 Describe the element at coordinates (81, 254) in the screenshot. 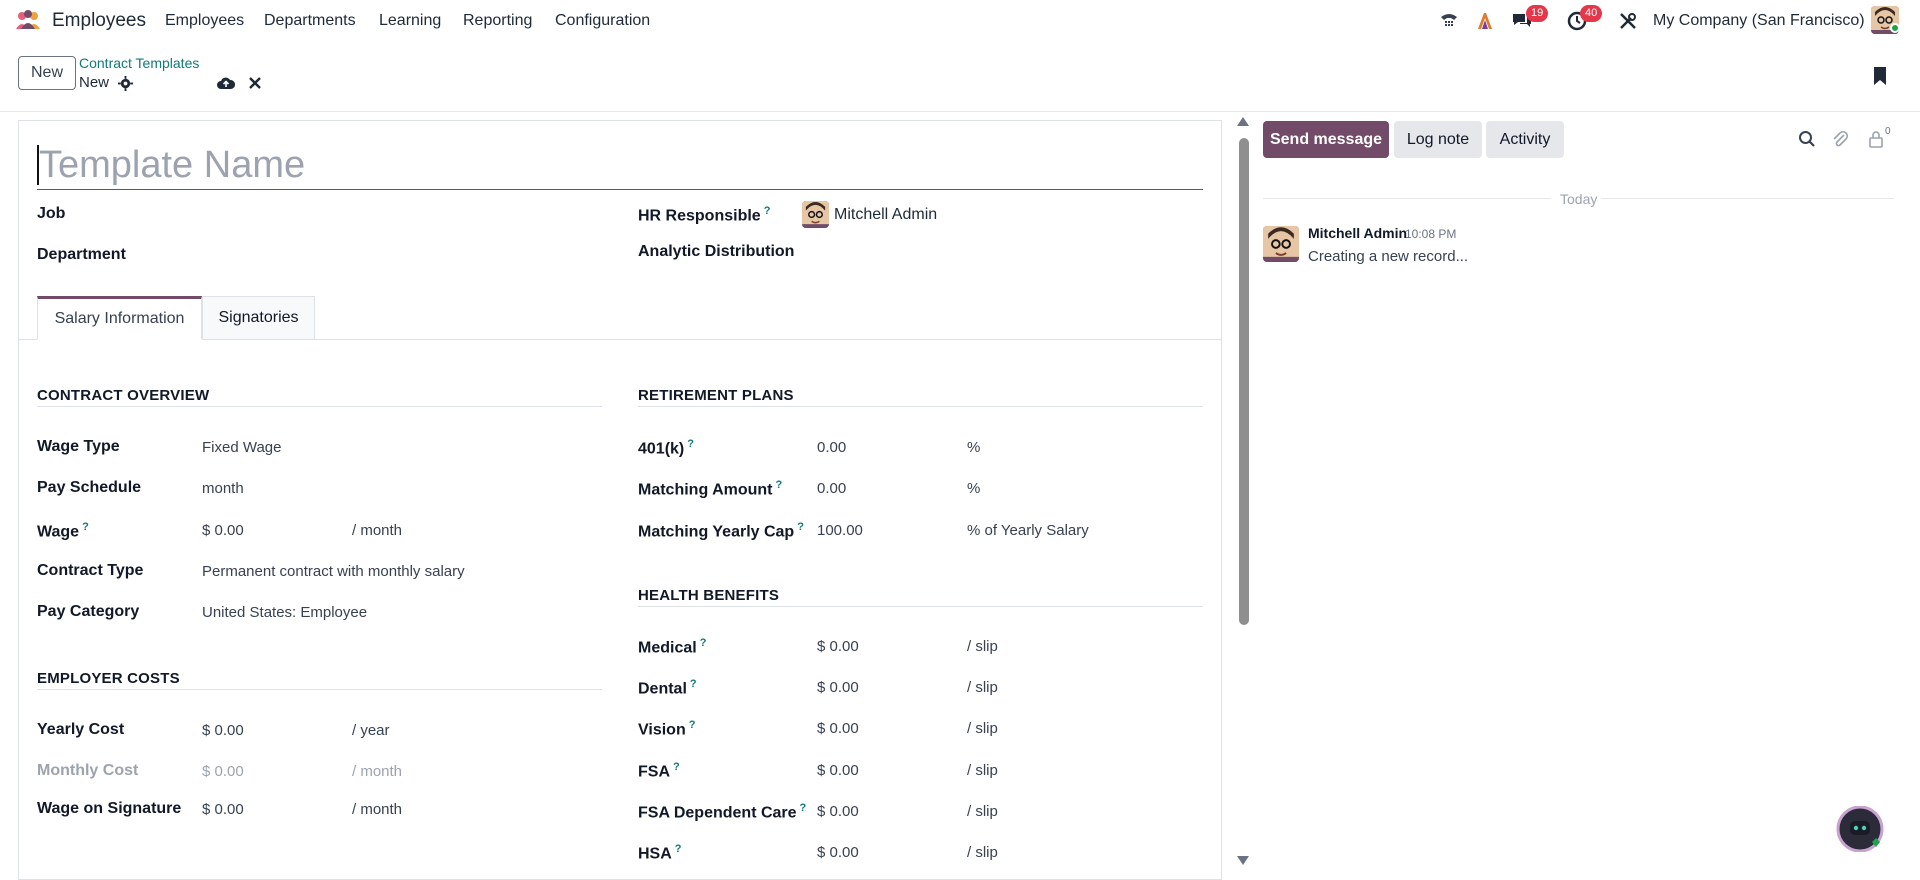

I see `department-label: Department` at that location.